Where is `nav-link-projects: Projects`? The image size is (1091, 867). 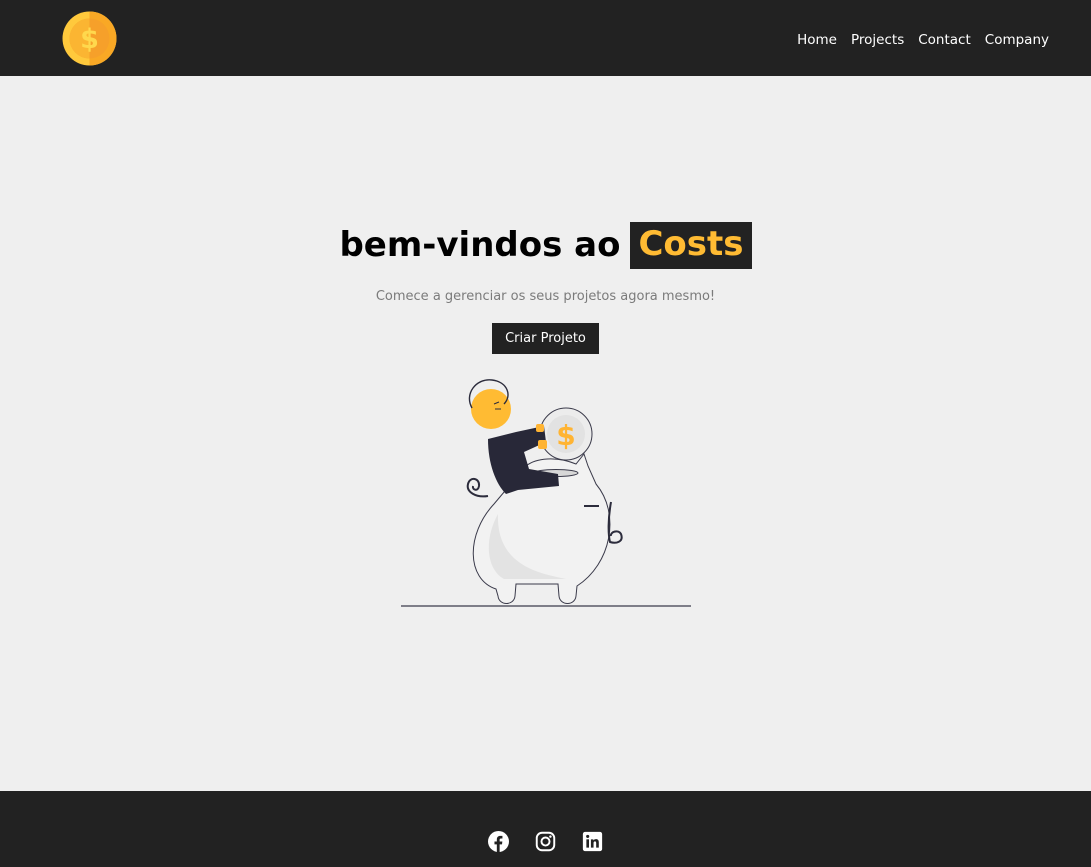 nav-link-projects: Projects is located at coordinates (877, 40).